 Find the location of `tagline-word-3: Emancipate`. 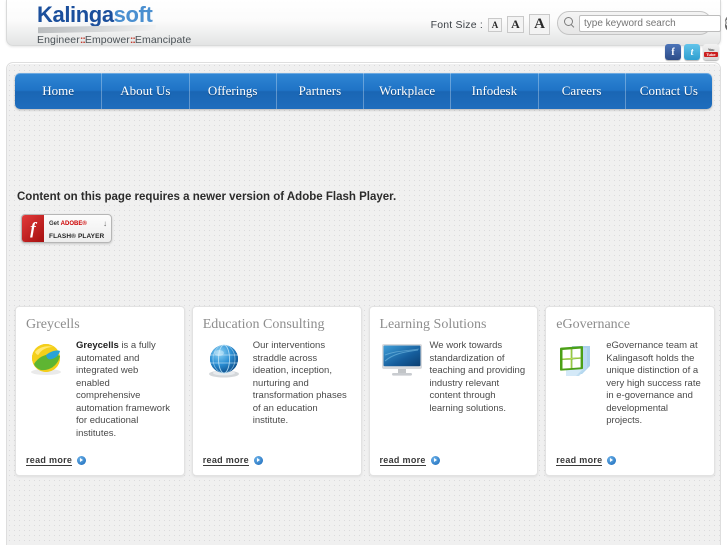

tagline-word-3: Emancipate is located at coordinates (163, 40).